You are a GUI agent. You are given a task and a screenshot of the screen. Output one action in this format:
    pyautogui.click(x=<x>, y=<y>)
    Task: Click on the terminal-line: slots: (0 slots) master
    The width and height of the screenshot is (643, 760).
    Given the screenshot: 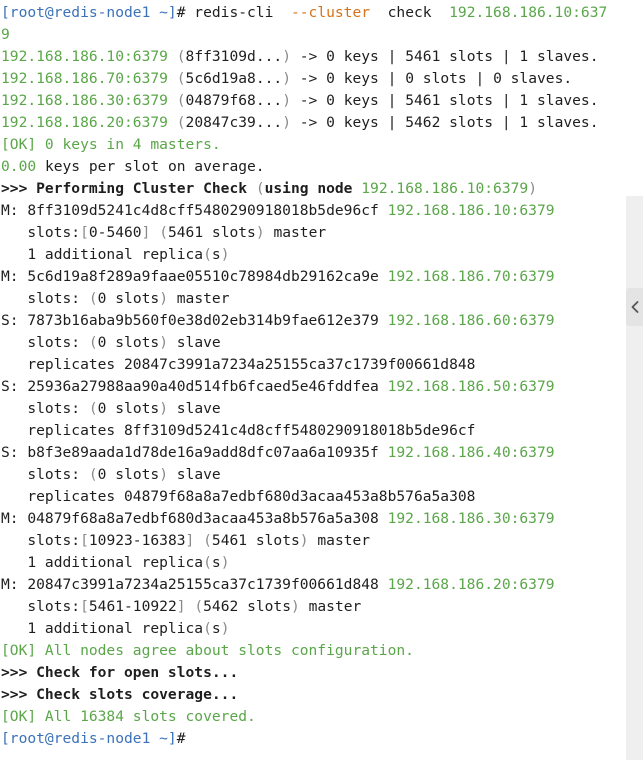 What is the action you would take?
    pyautogui.click(x=321, y=299)
    